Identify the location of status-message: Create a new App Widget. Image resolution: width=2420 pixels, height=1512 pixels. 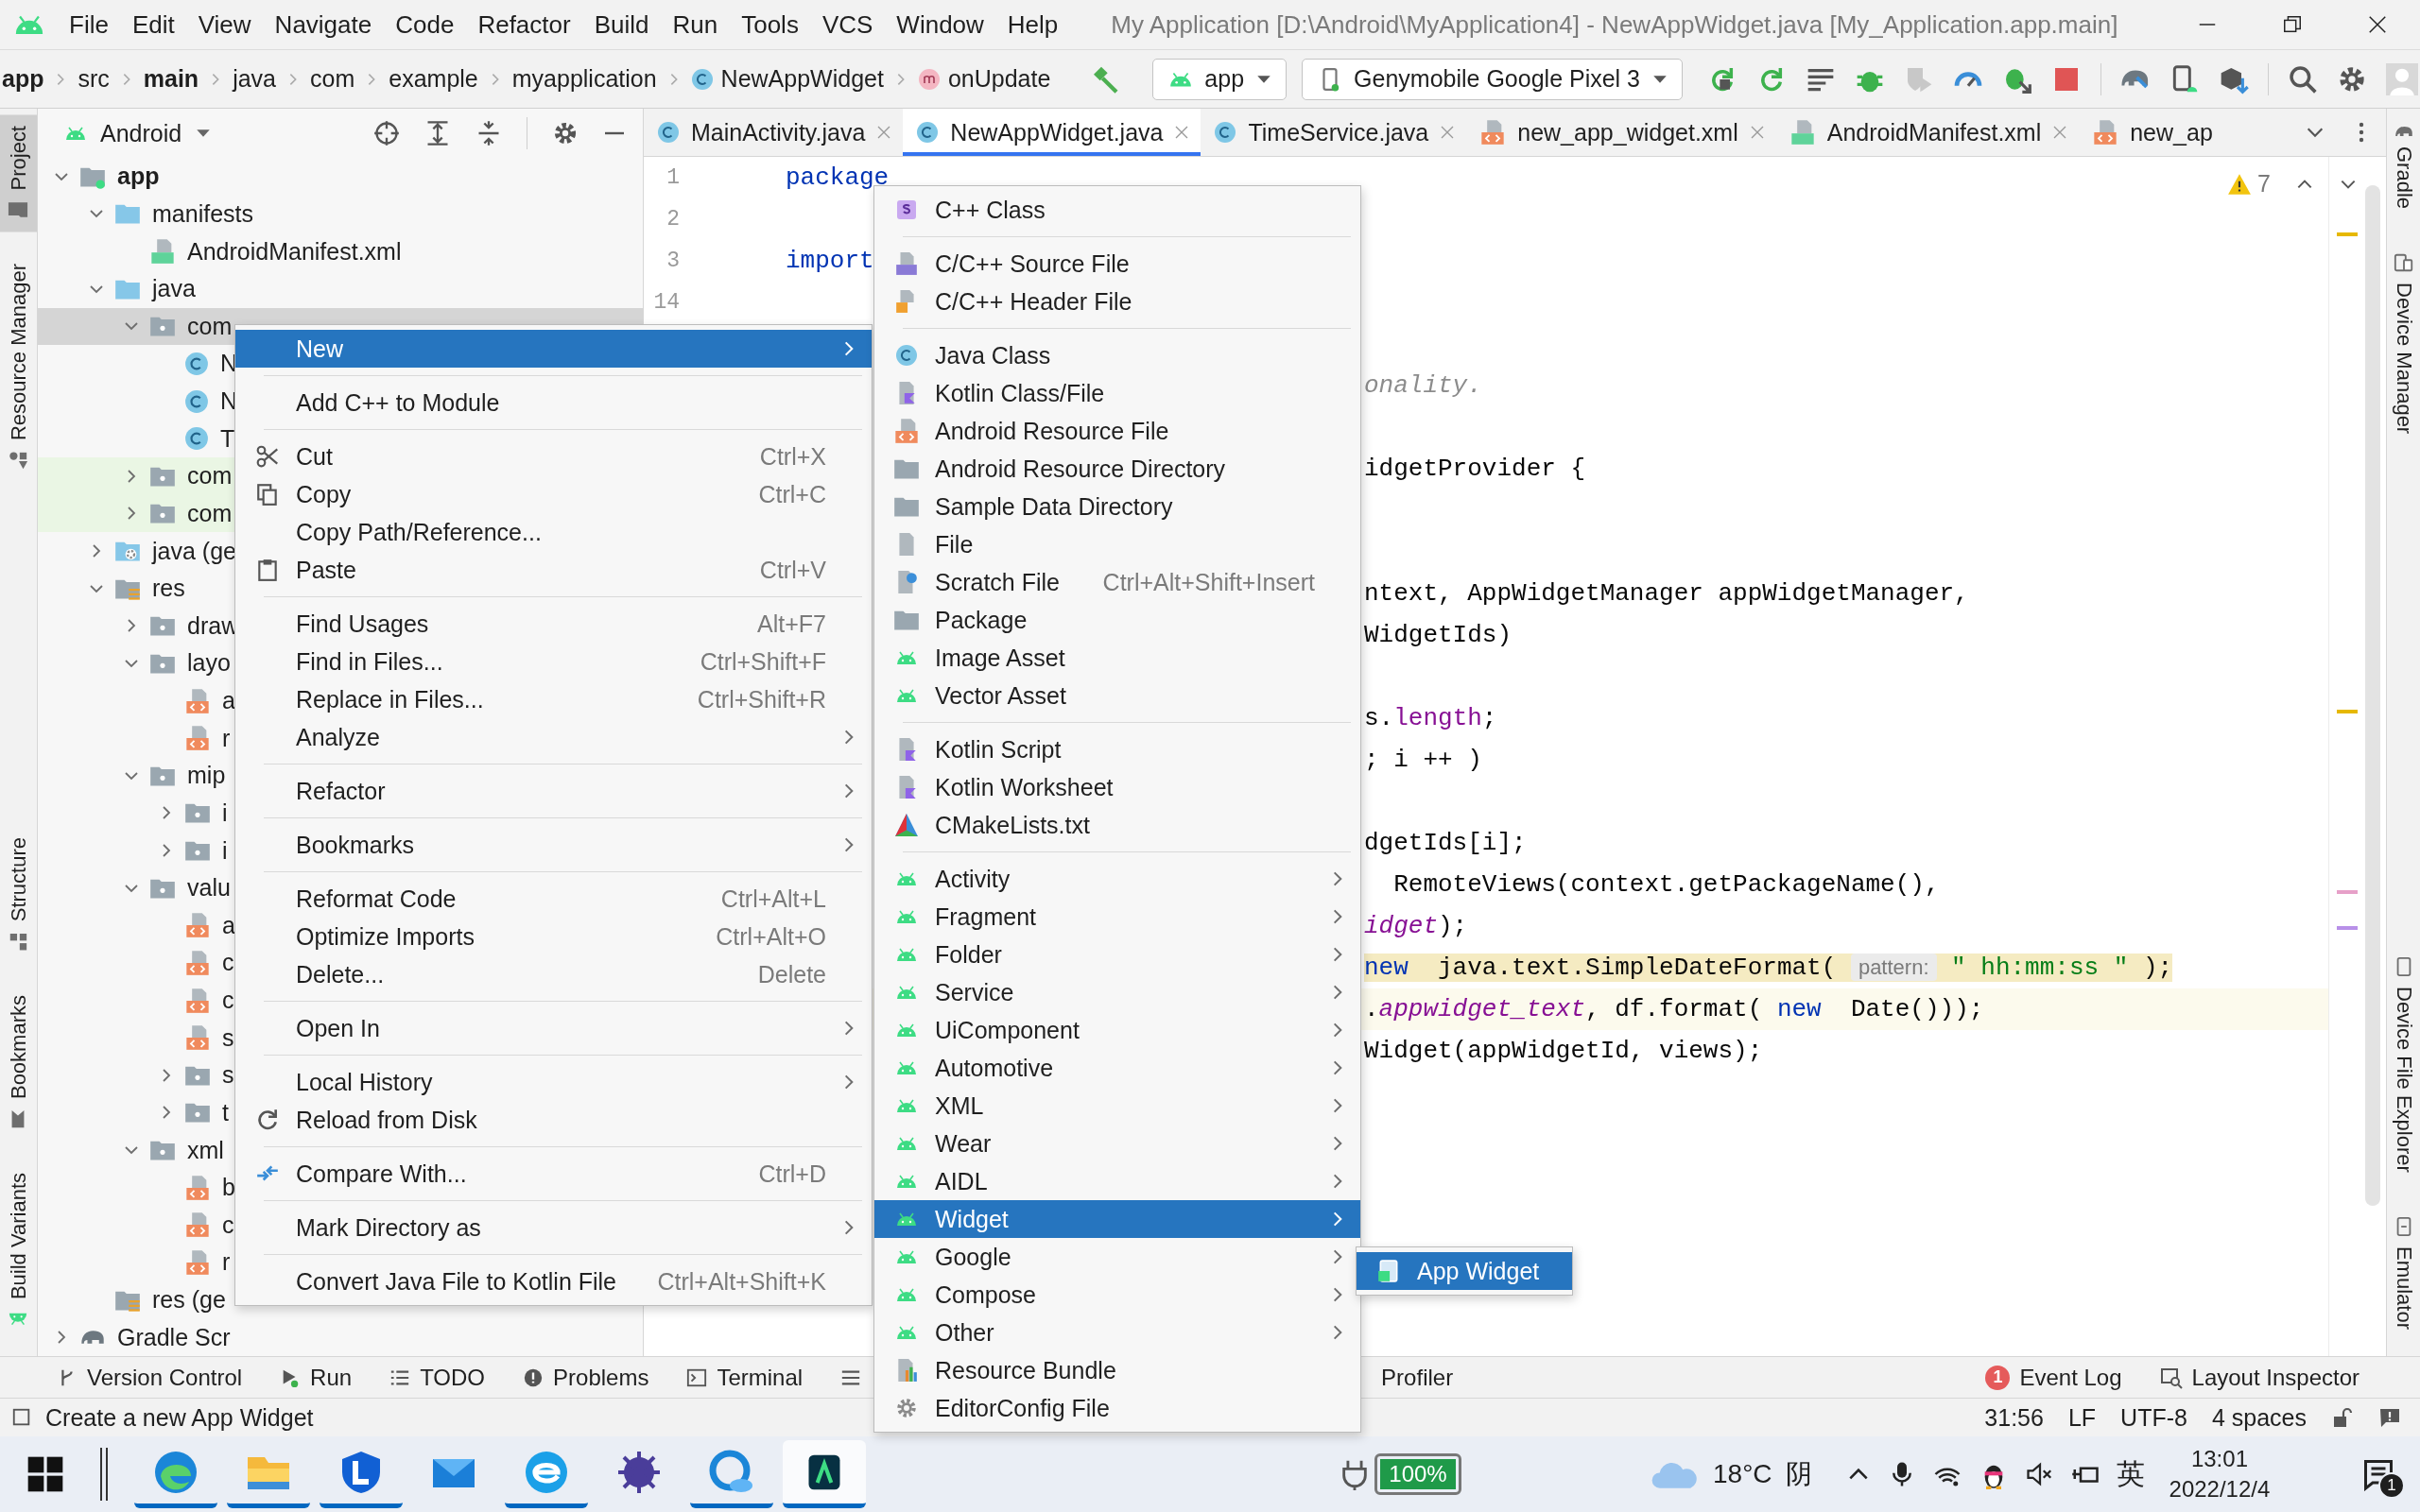
(179, 1417).